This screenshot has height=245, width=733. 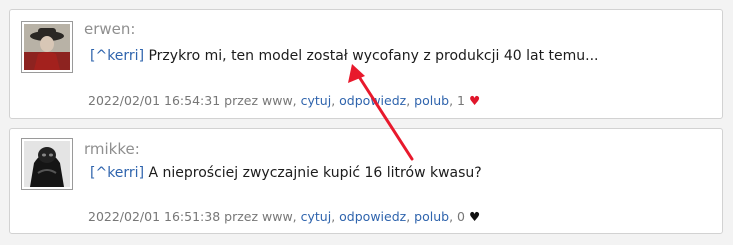 What do you see at coordinates (112, 149) in the screenshot?
I see `comment-author: rmikke:` at bounding box center [112, 149].